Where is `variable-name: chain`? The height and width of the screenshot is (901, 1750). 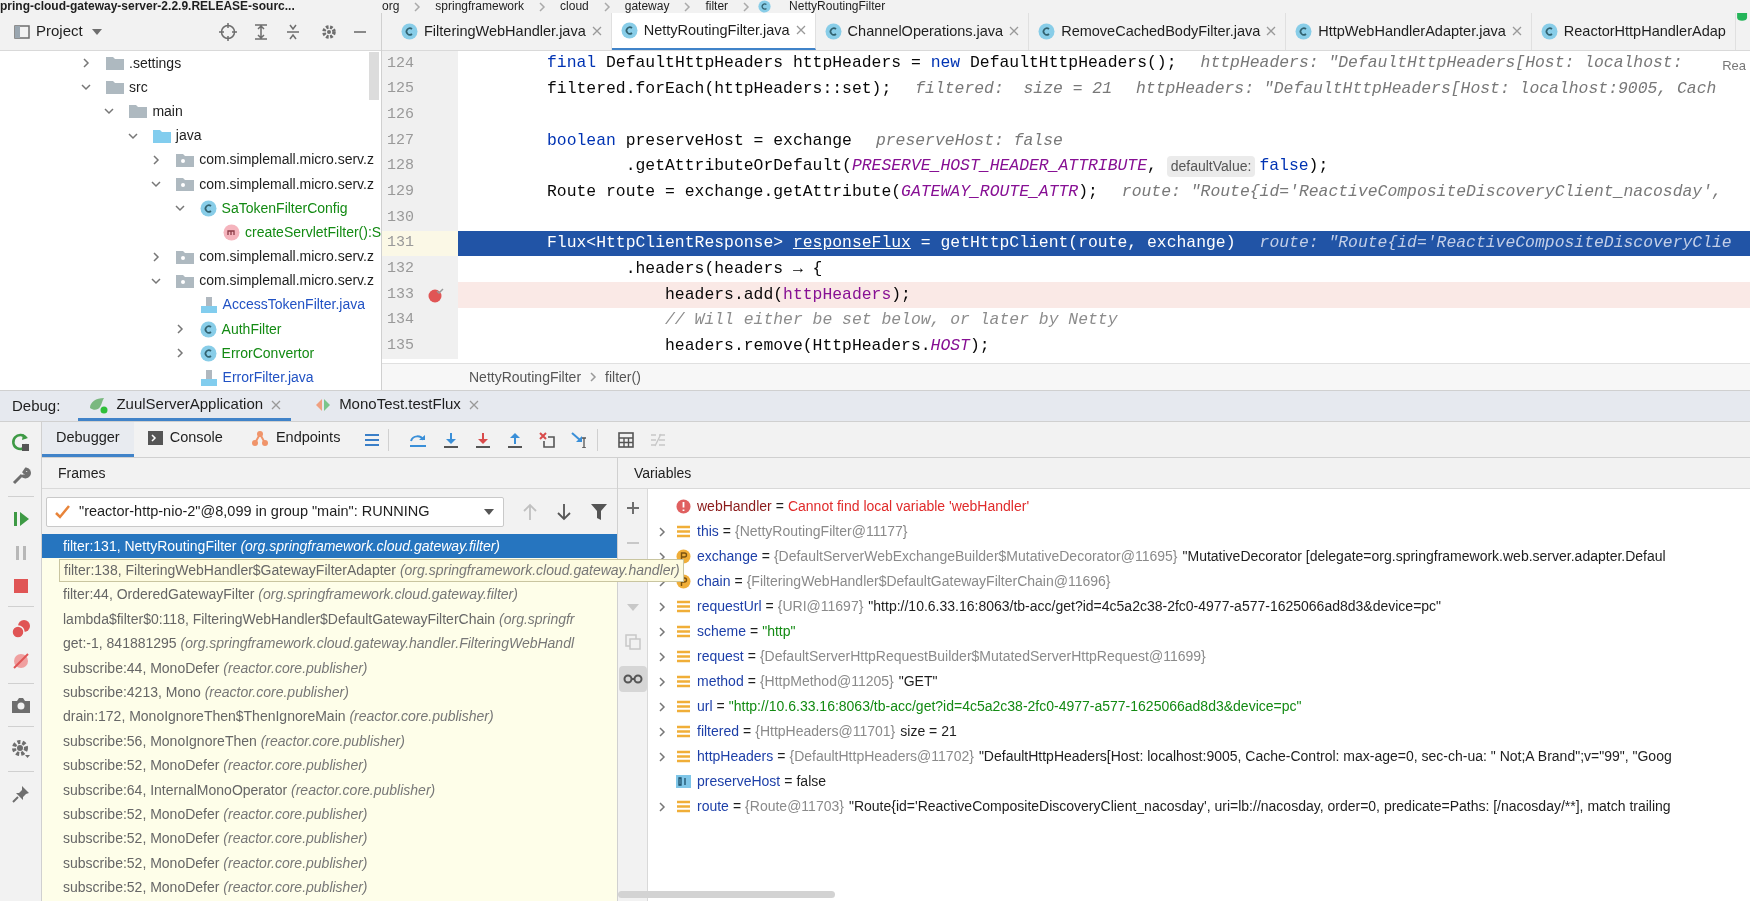
variable-name: chain is located at coordinates (714, 581).